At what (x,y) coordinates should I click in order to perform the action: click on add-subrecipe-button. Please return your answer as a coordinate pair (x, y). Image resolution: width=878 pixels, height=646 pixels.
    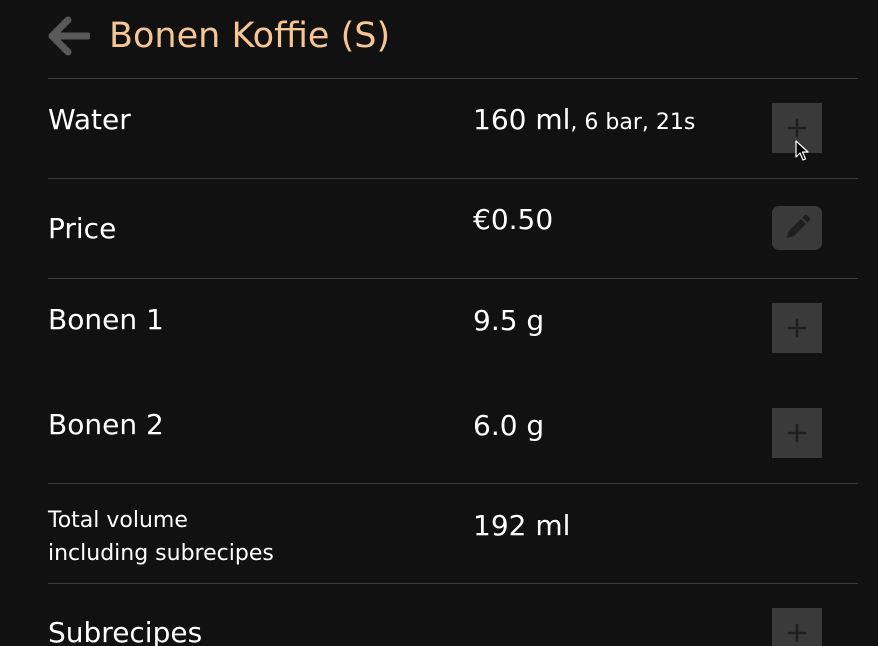
    Looking at the image, I should click on (797, 627).